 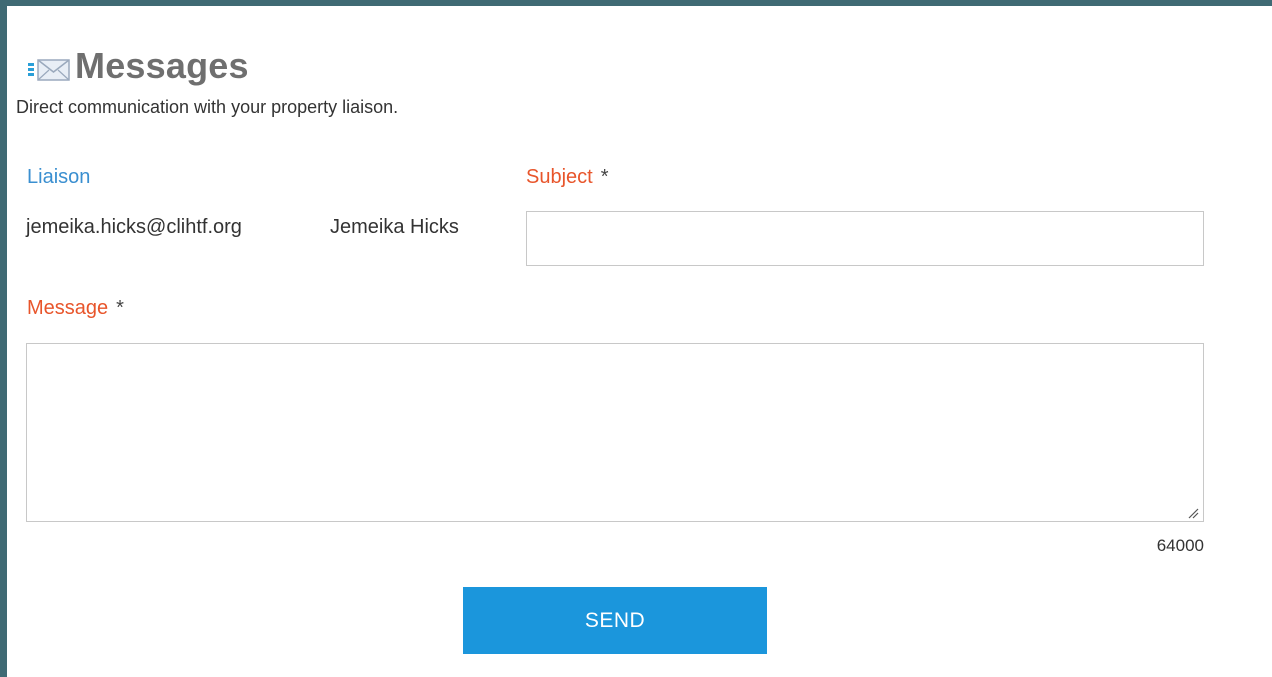 I want to click on subject-required-marker: *, so click(x=604, y=177).